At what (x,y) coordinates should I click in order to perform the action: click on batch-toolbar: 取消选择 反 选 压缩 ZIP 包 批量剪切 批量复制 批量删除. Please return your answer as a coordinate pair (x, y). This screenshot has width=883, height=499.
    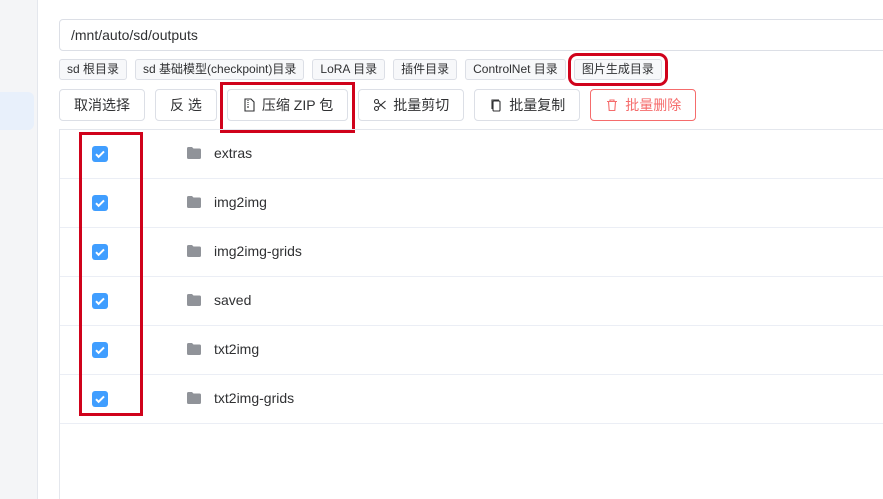
    Looking at the image, I should click on (378, 107).